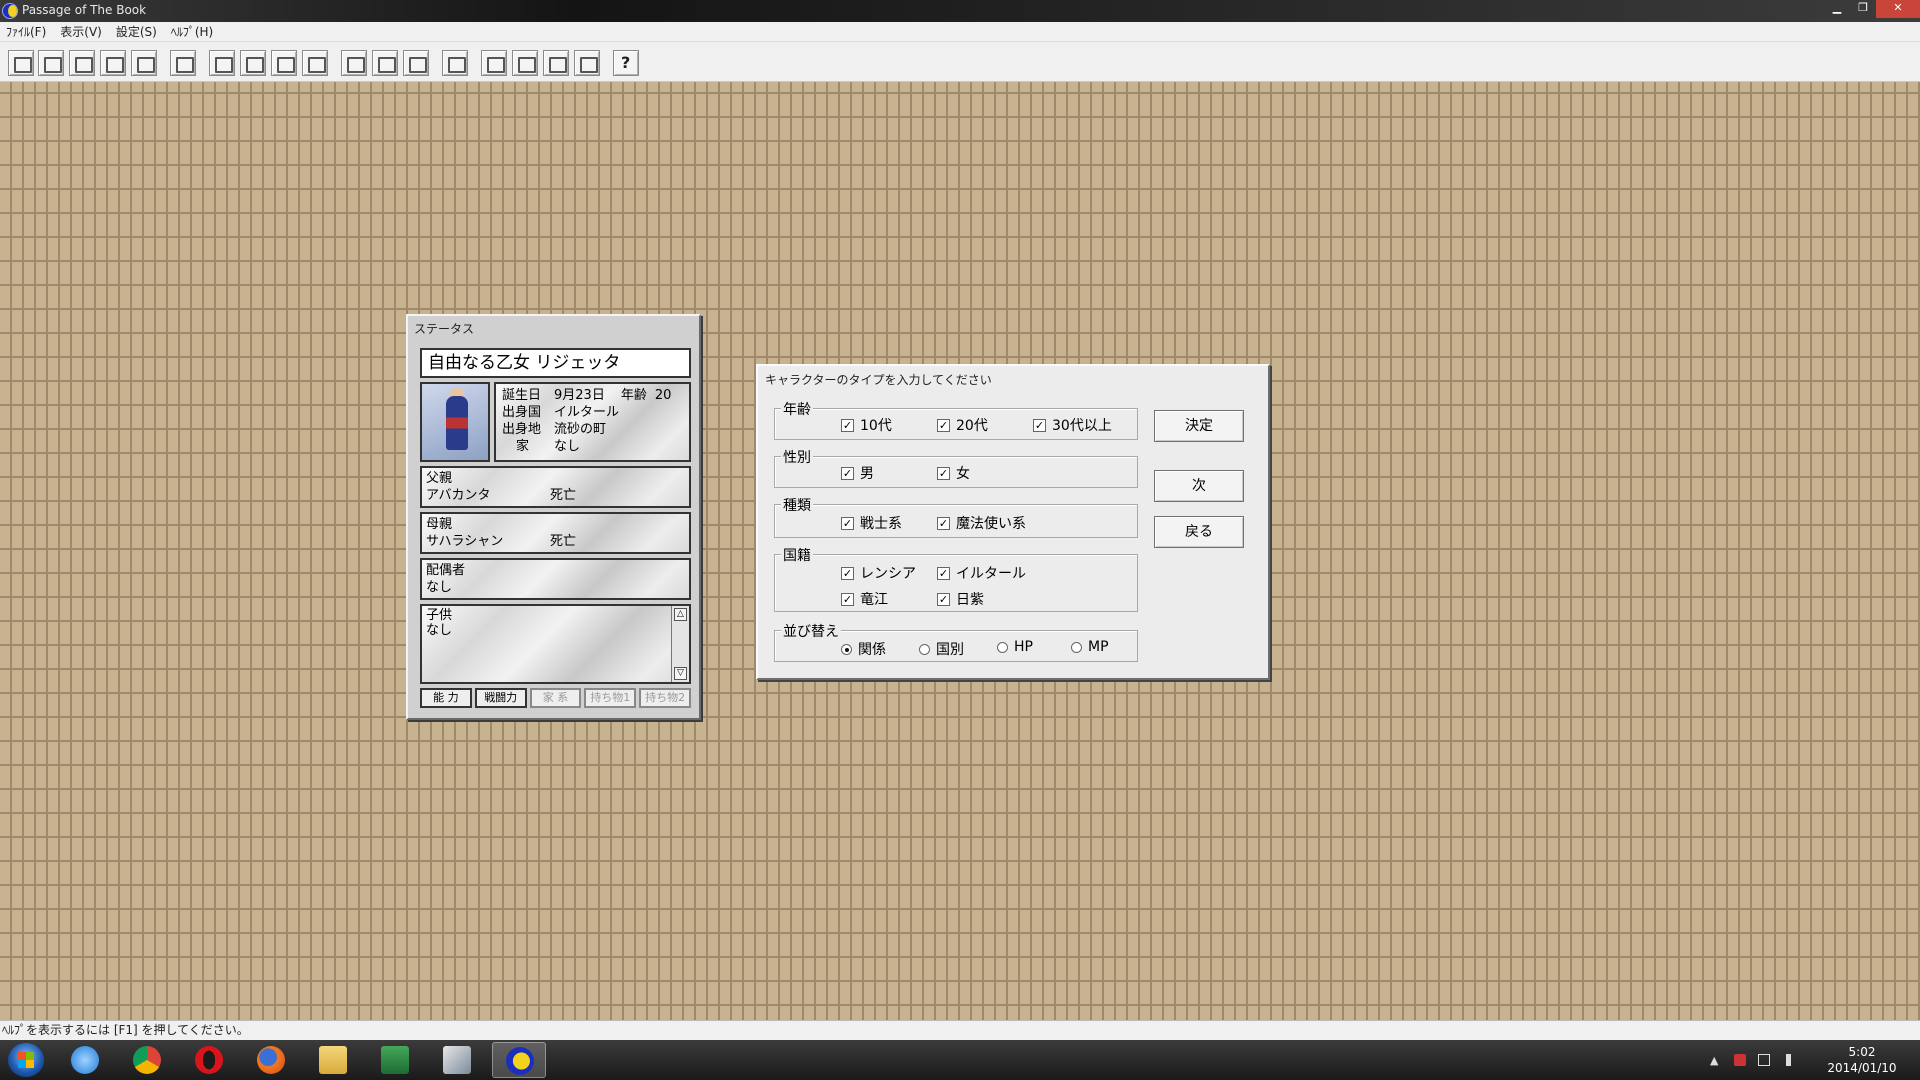 Image resolution: width=1920 pixels, height=1080 pixels. Describe the element at coordinates (395, 1060) in the screenshot. I see `excel-icon` at that location.